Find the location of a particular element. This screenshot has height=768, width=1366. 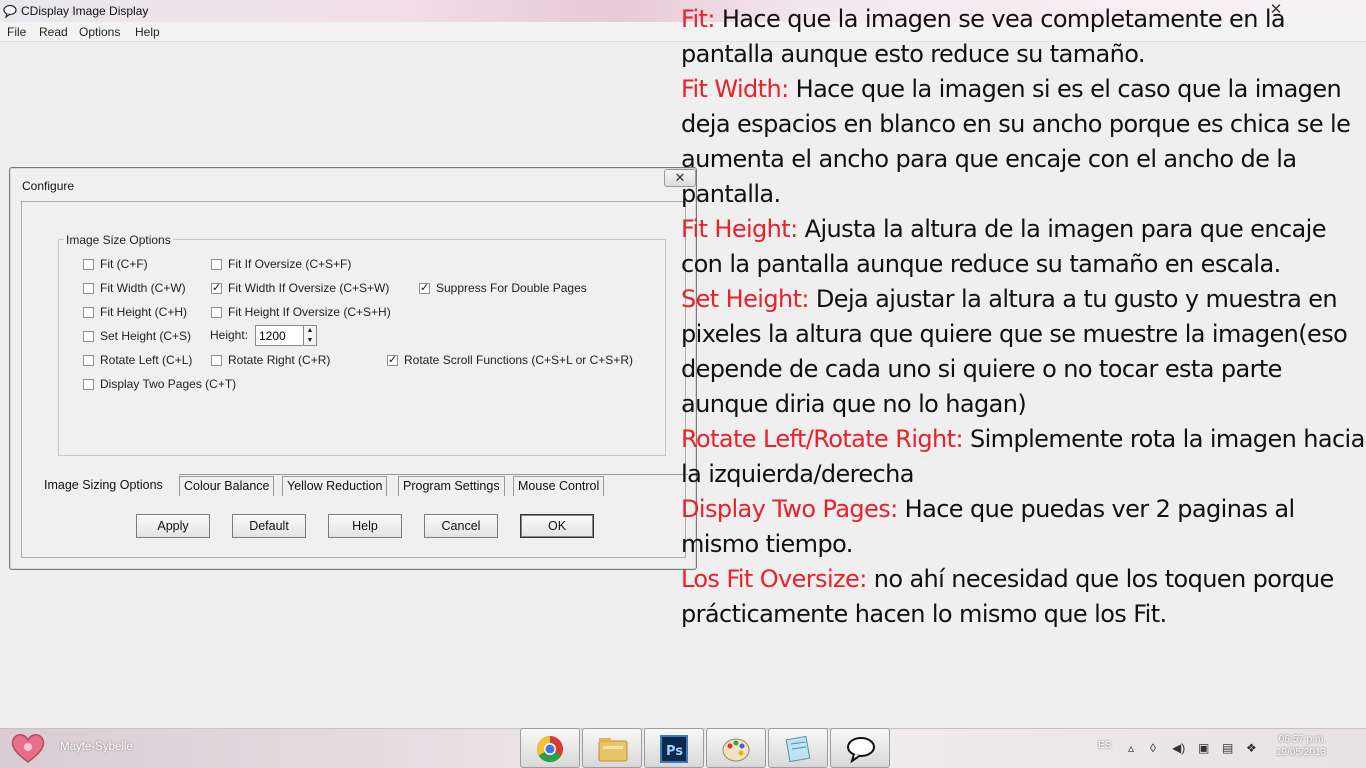

taskbar-chrome is located at coordinates (550, 748).